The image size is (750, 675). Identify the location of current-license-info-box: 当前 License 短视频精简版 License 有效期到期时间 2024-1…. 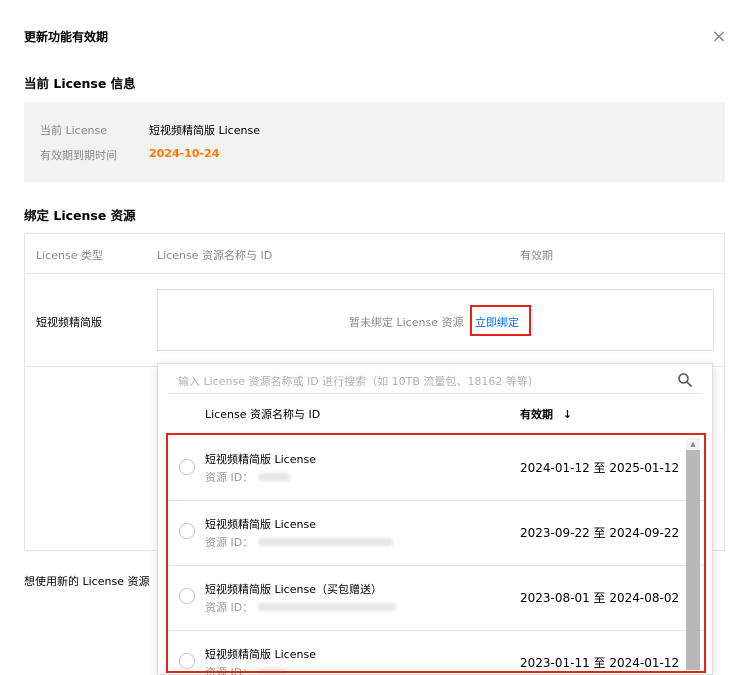
(374, 142).